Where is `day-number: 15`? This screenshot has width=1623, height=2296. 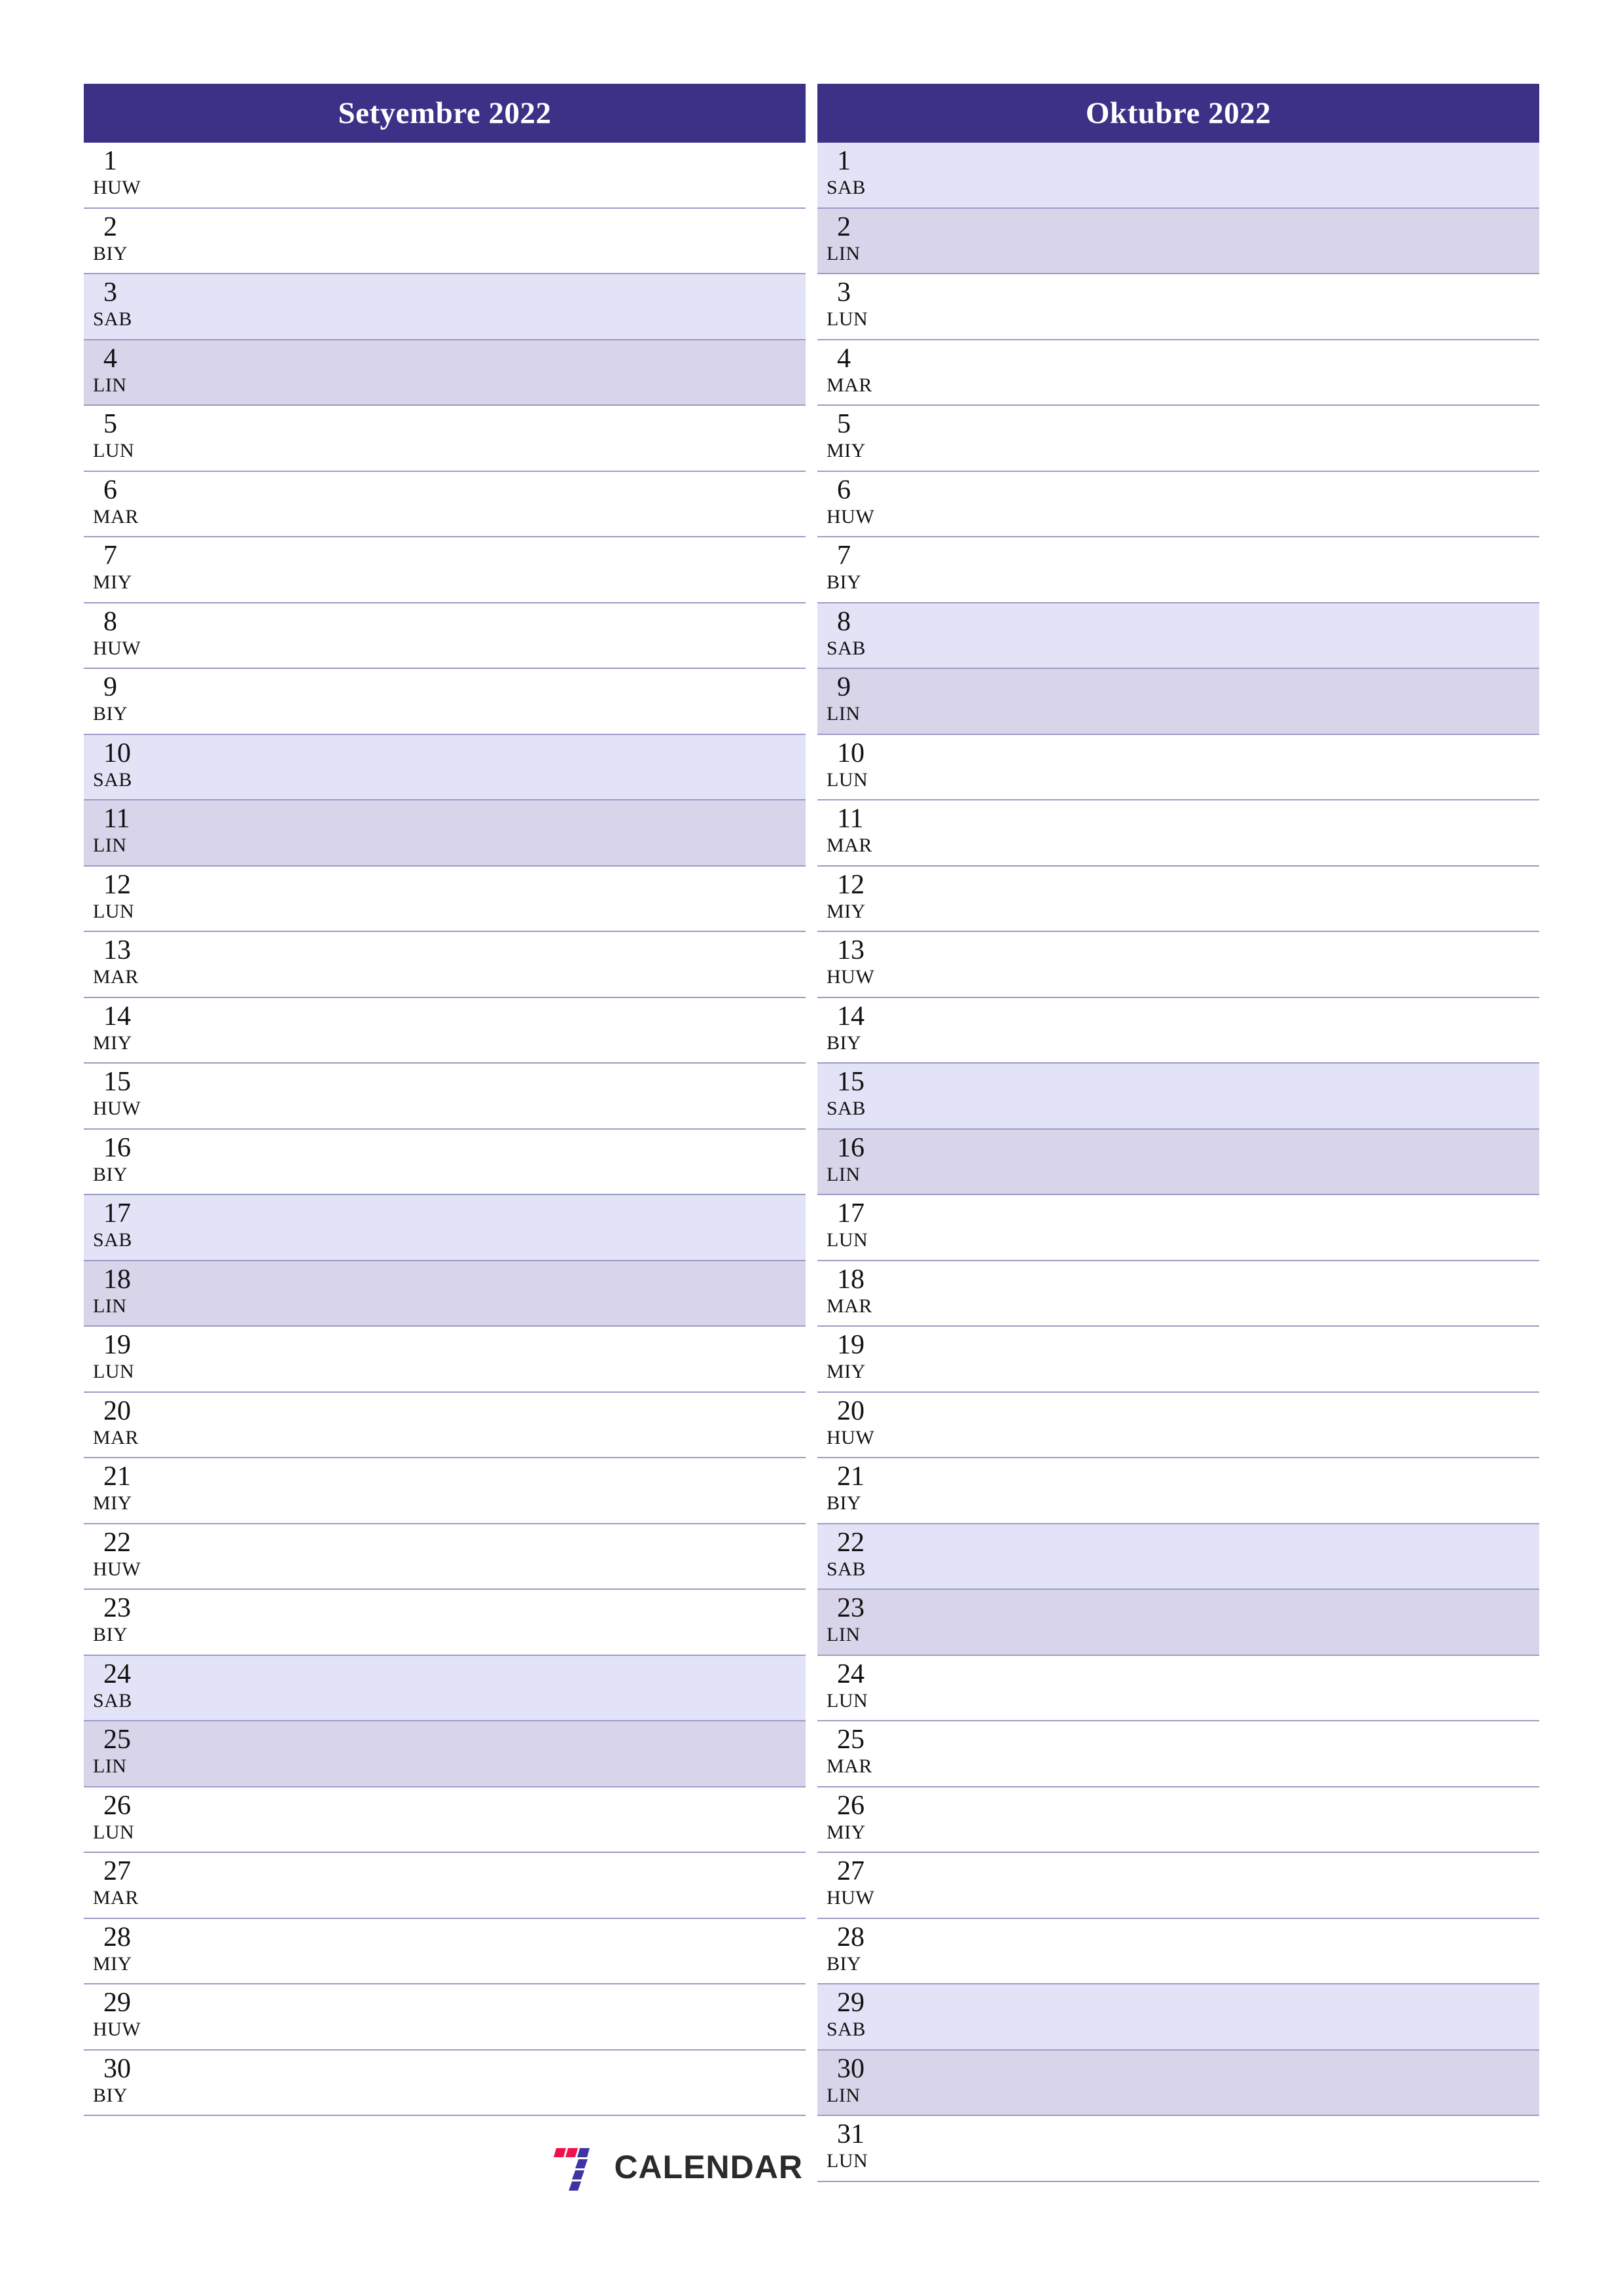 day-number: 15 is located at coordinates (117, 1082).